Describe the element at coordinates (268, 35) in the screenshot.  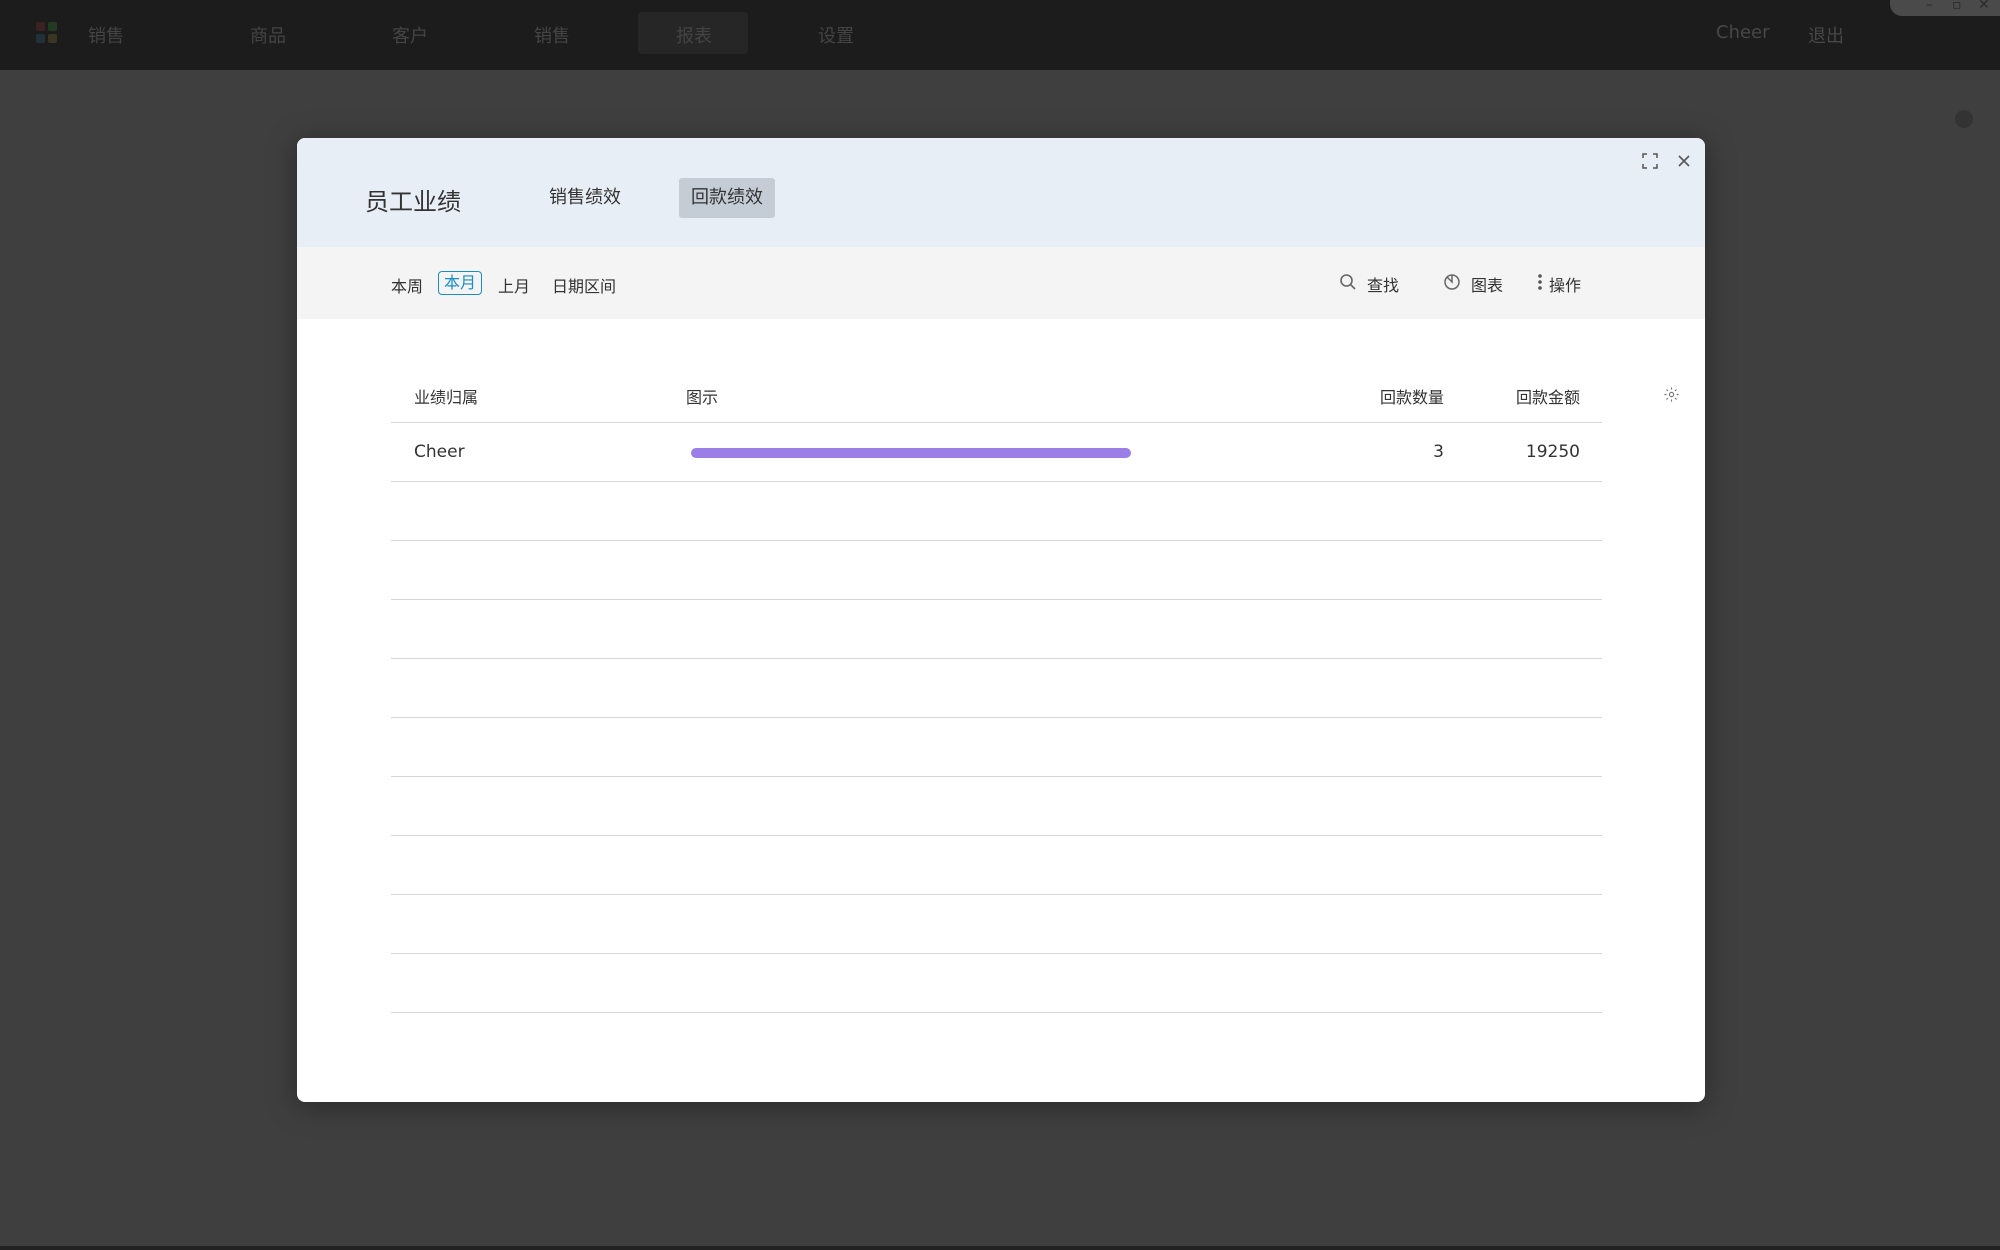
I see `nav-item-products: 商品` at that location.